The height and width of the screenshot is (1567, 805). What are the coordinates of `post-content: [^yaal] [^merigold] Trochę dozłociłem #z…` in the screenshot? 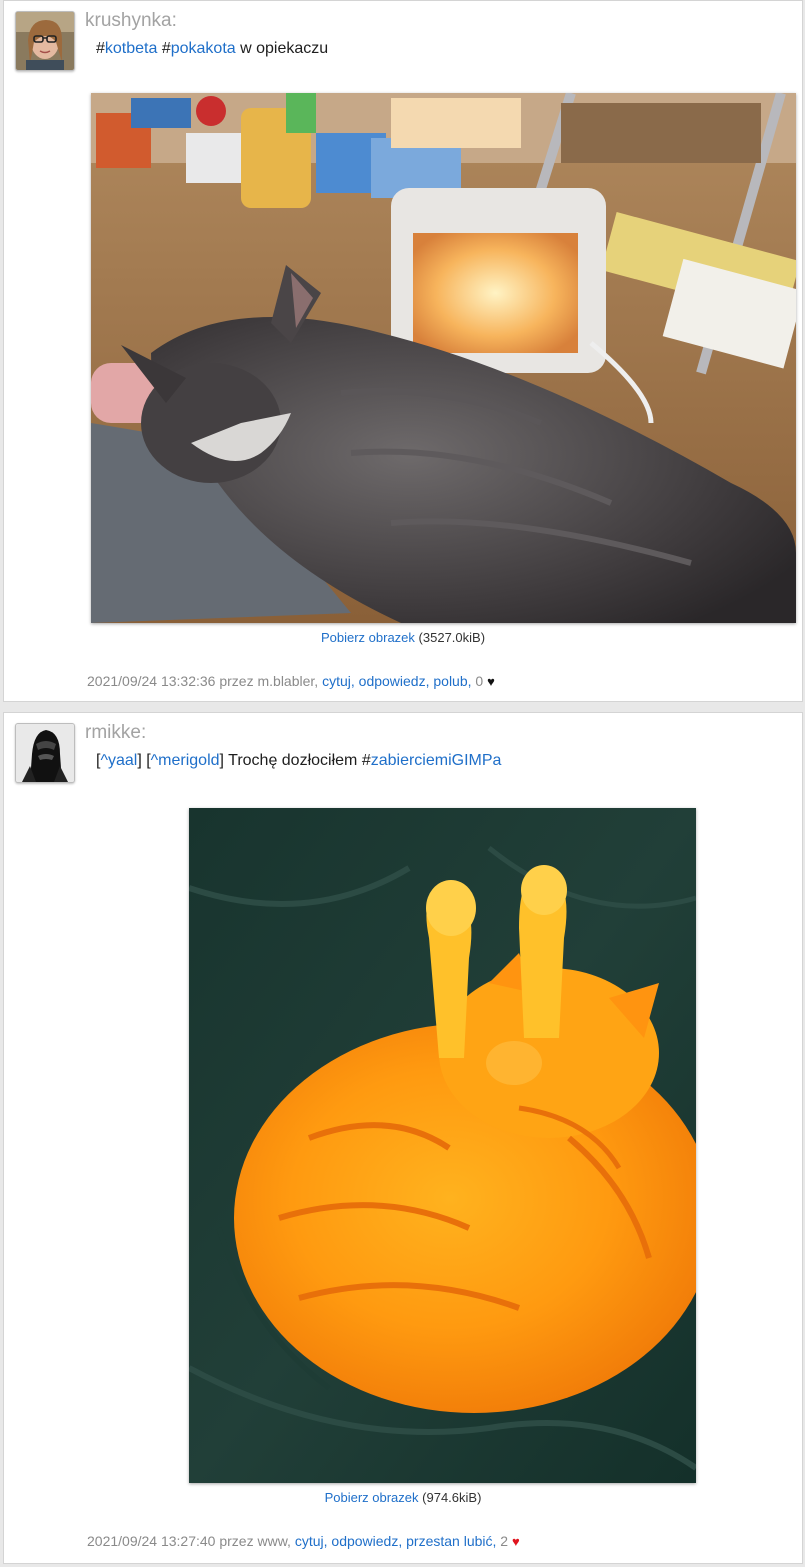 It's located at (298, 761).